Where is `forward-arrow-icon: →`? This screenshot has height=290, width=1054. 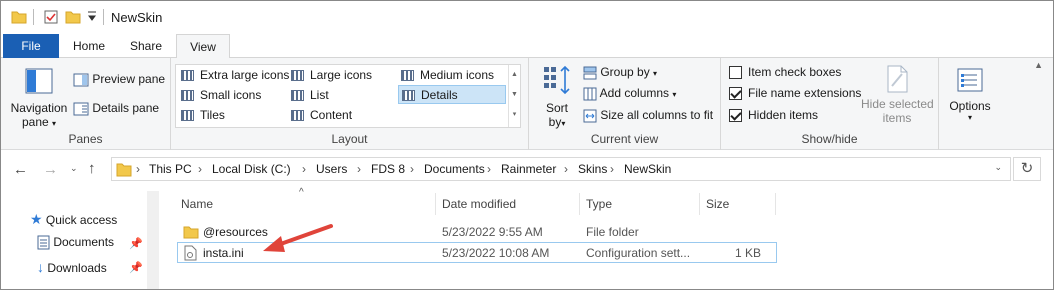 forward-arrow-icon: → is located at coordinates (50, 169).